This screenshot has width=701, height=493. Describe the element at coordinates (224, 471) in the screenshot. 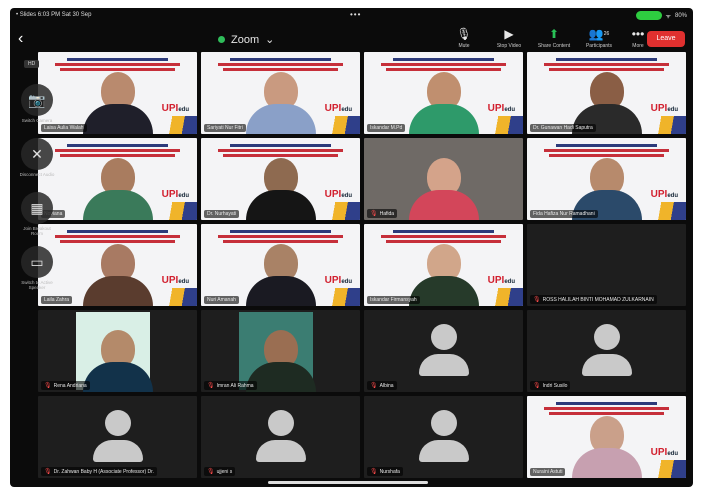

I see `participant-name: ujjeni s` at that location.